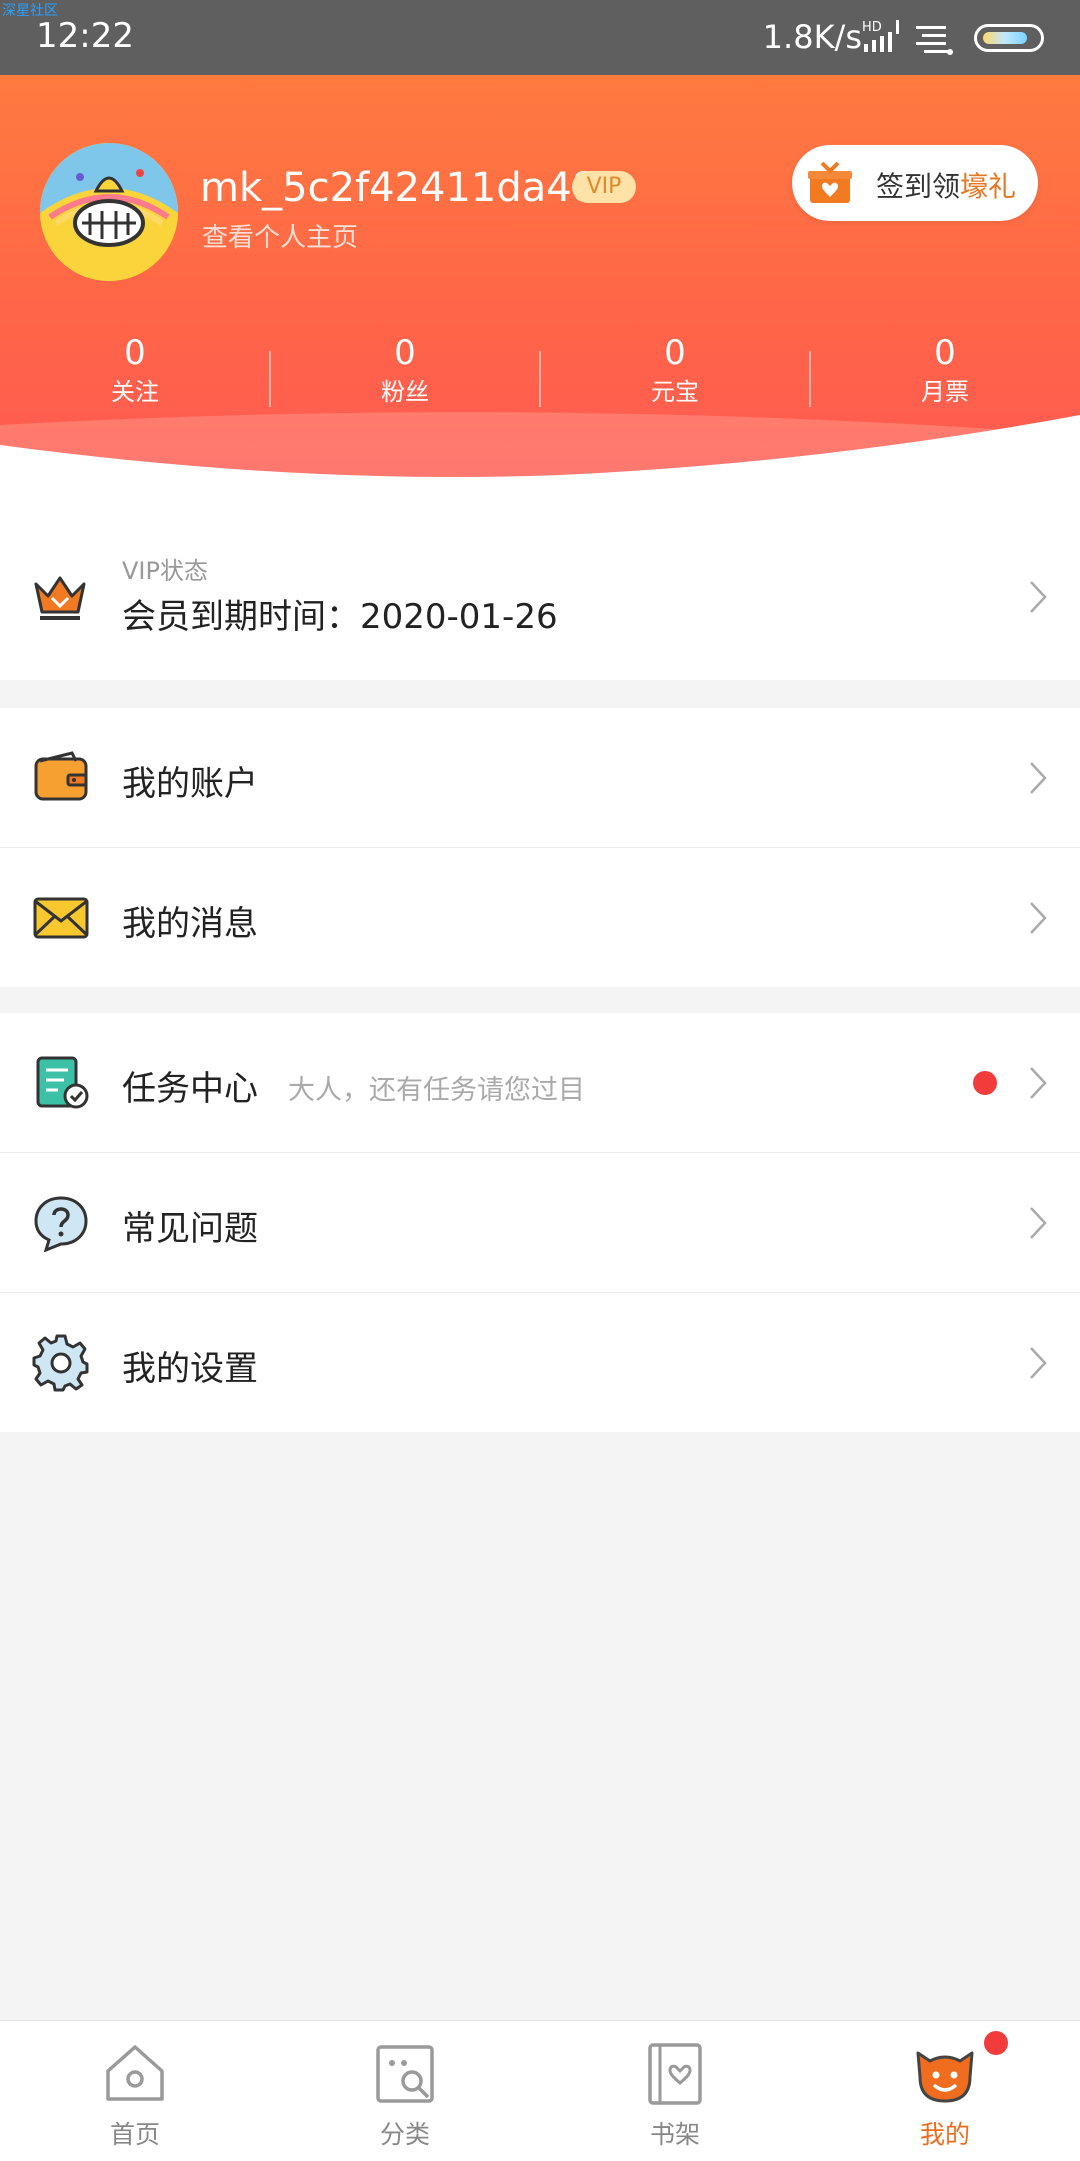 Image resolution: width=1080 pixels, height=2161 pixels. Describe the element at coordinates (62, 1082) in the screenshot. I see `task-icon` at that location.